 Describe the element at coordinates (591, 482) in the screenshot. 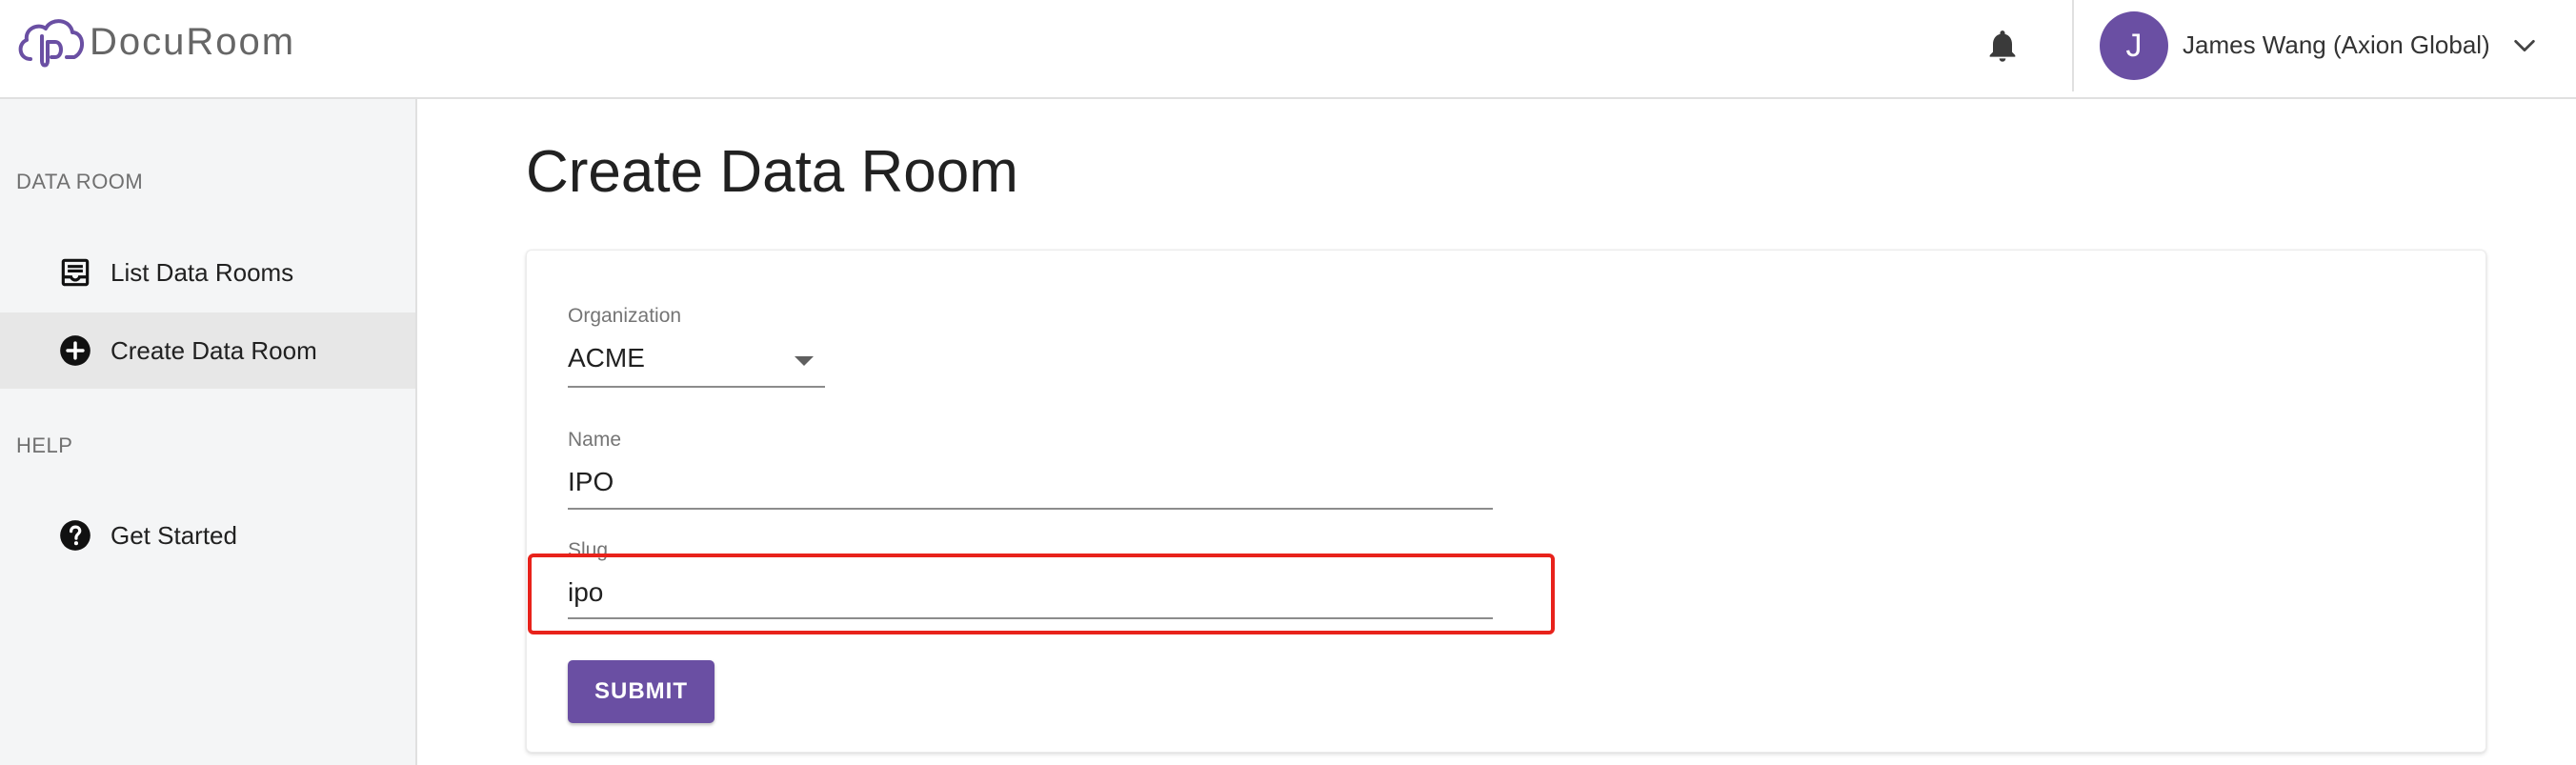

I see `name-value: IPO` at that location.